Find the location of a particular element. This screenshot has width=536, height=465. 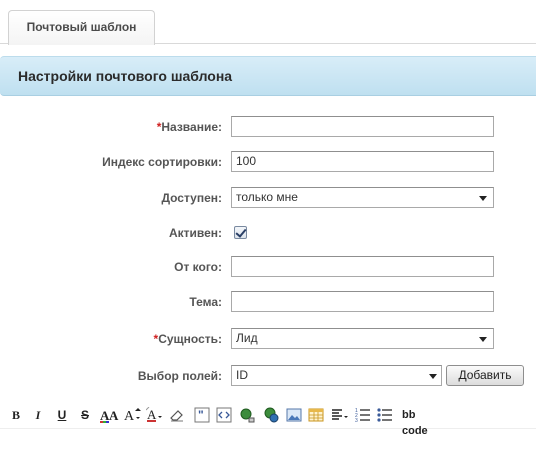

add-field-button: Добавить is located at coordinates (485, 375).